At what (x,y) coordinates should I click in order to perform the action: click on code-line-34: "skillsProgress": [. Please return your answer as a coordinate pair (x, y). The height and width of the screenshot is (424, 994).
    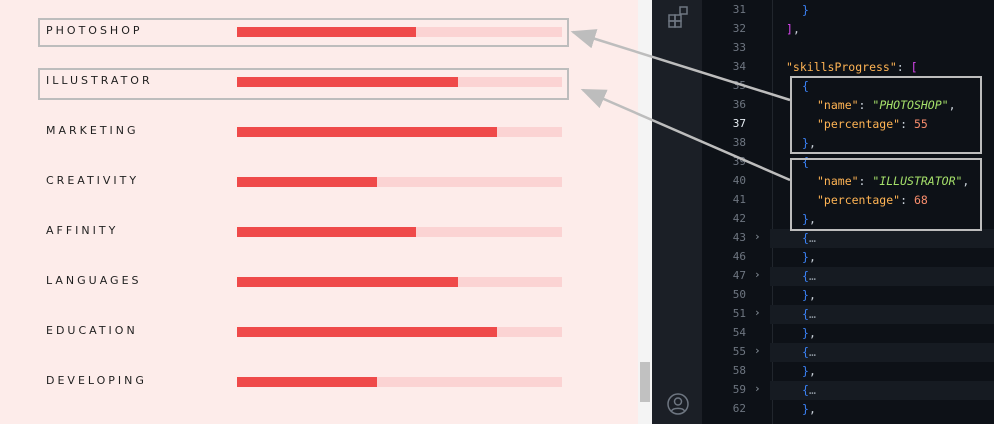
    Looking at the image, I should click on (852, 67).